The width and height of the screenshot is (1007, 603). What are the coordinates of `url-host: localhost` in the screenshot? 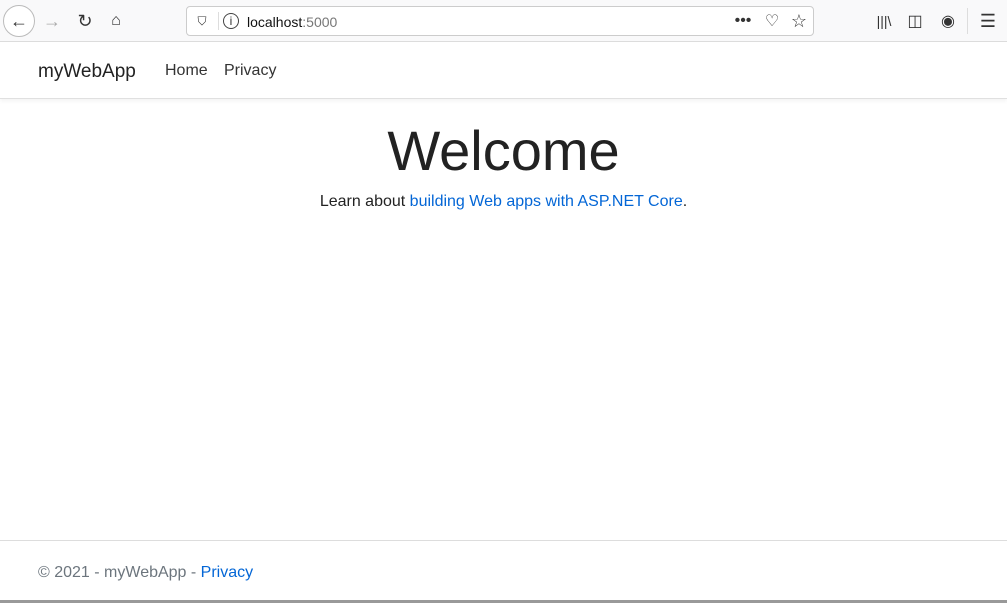 It's located at (275, 22).